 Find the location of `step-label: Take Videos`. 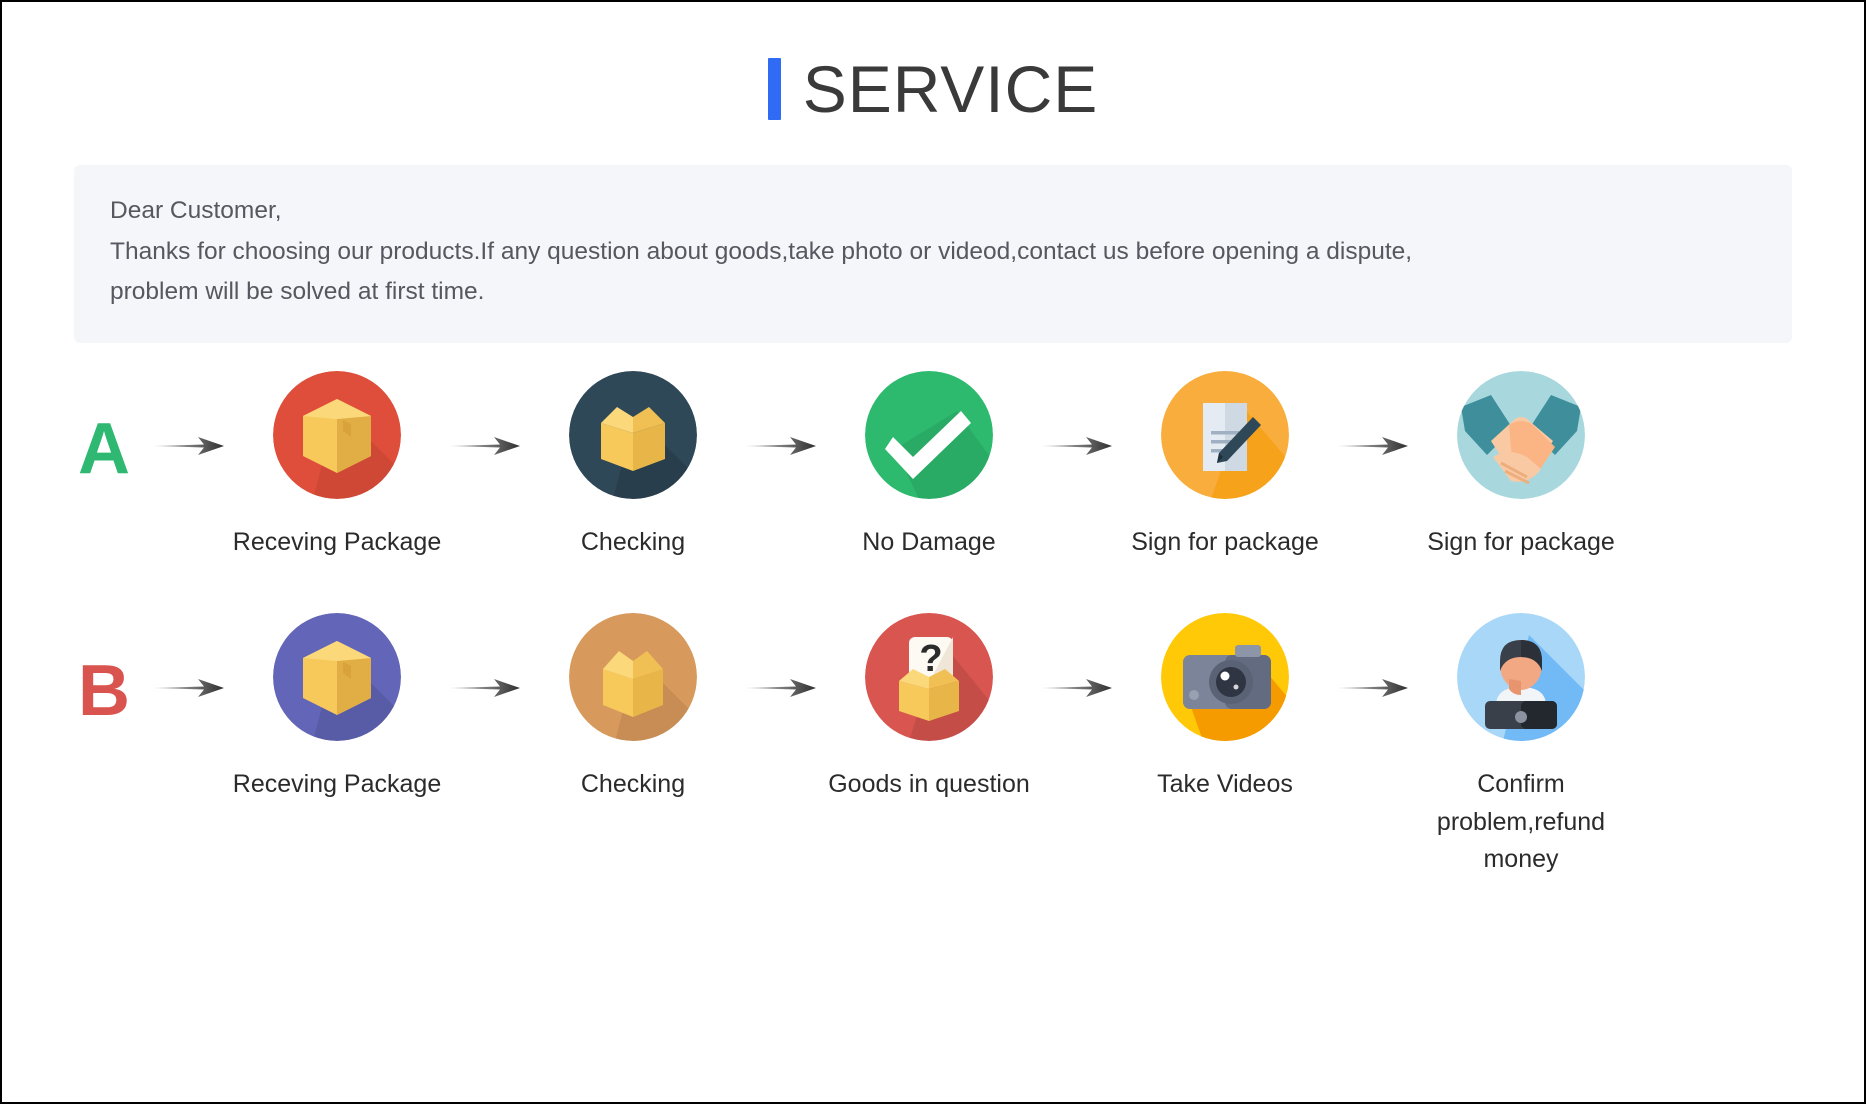

step-label: Take Videos is located at coordinates (1225, 784).